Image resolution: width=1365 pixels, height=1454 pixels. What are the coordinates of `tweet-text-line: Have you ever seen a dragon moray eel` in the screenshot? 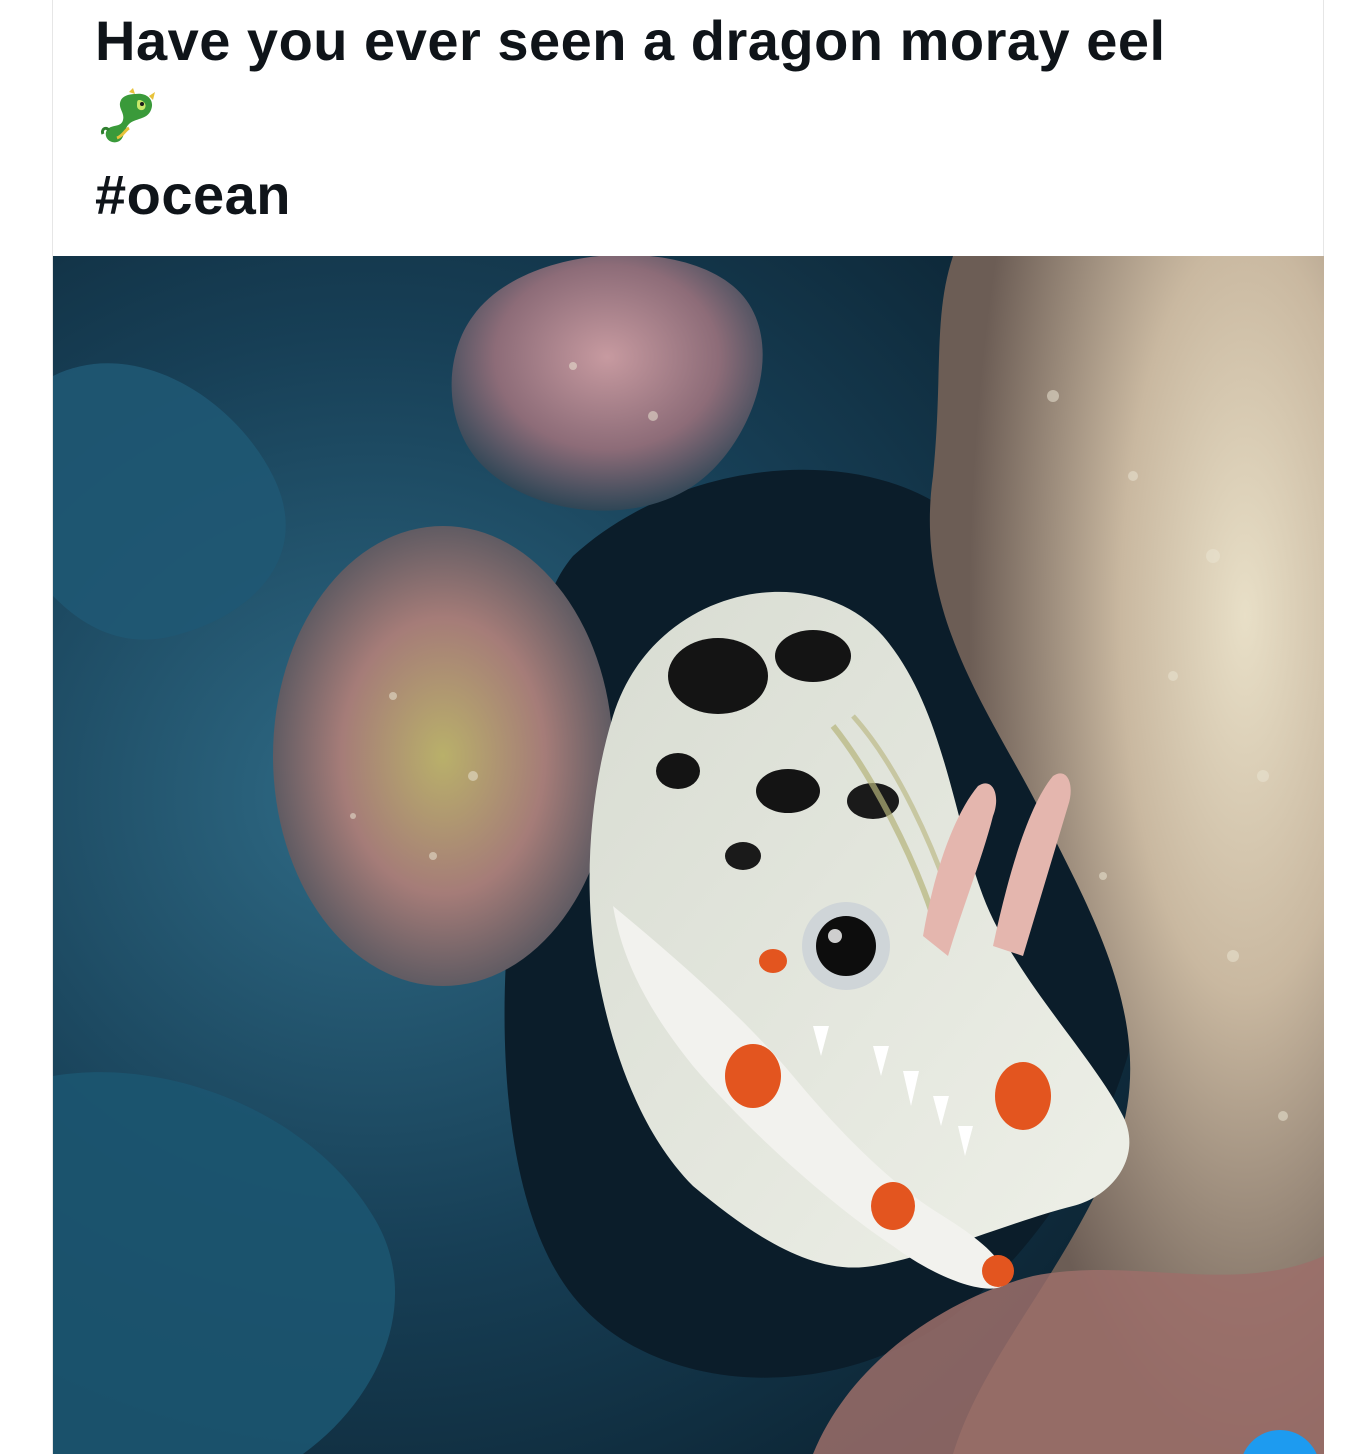 It's located at (630, 40).